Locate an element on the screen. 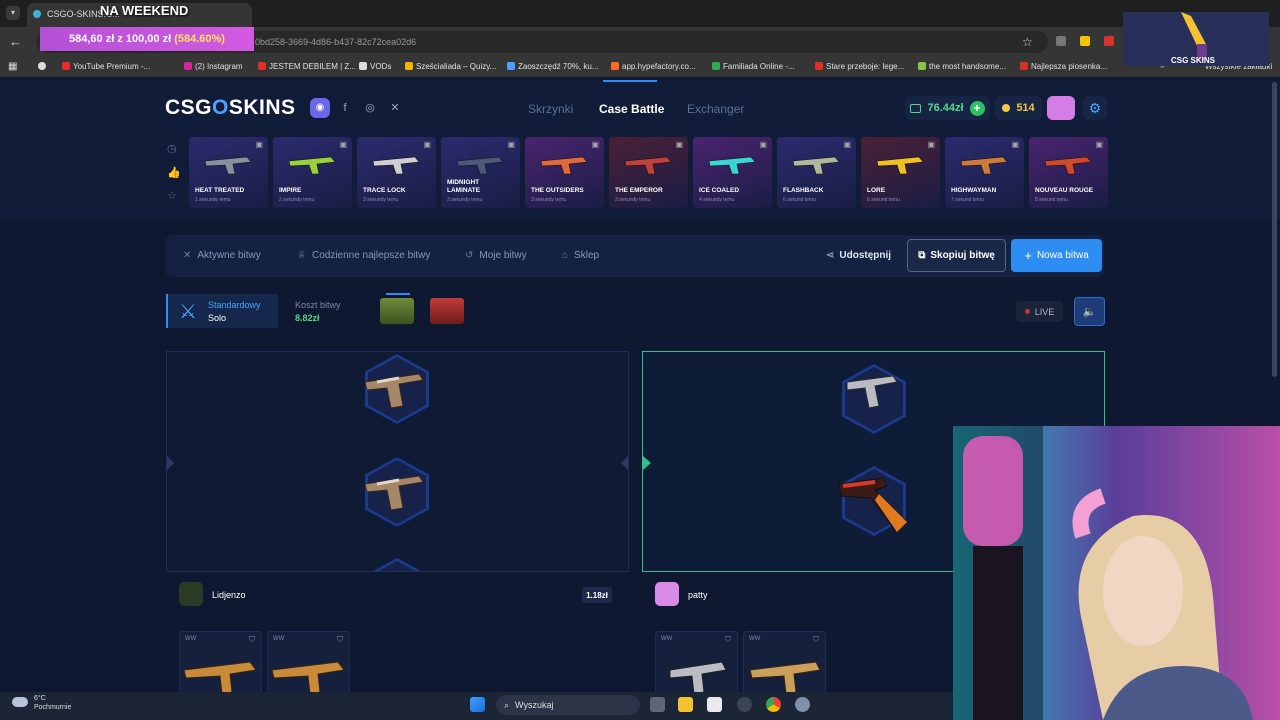 This screenshot has width=1280, height=720. balance-display: 76.44zł + is located at coordinates (947, 108).